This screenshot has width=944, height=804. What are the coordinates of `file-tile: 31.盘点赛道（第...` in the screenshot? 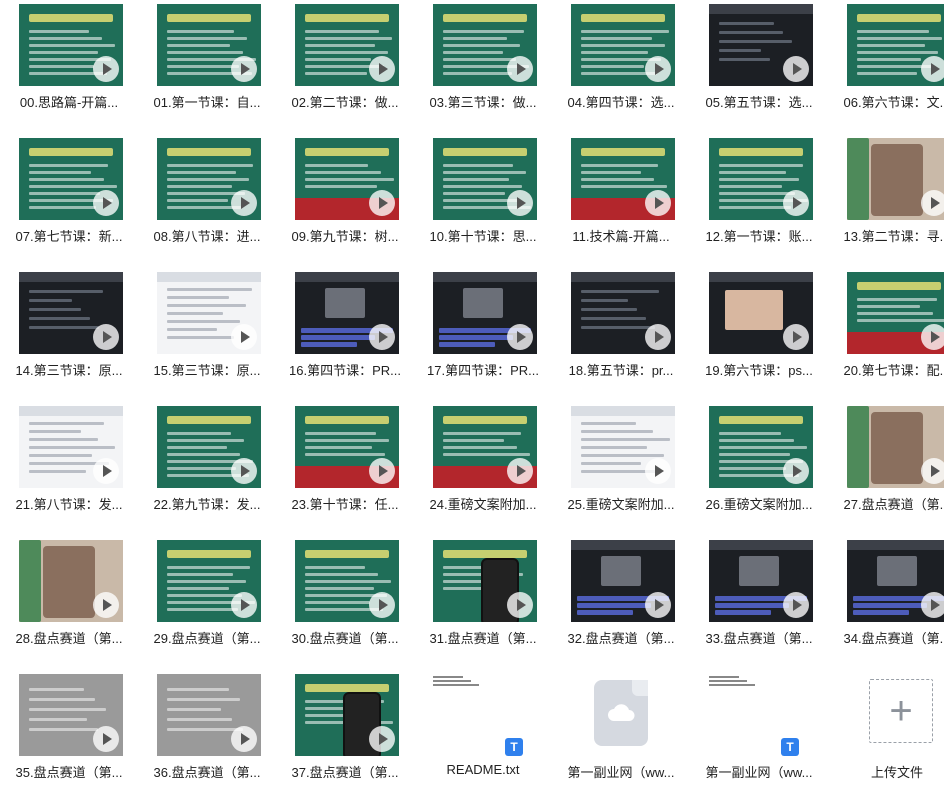 It's located at (483, 603).